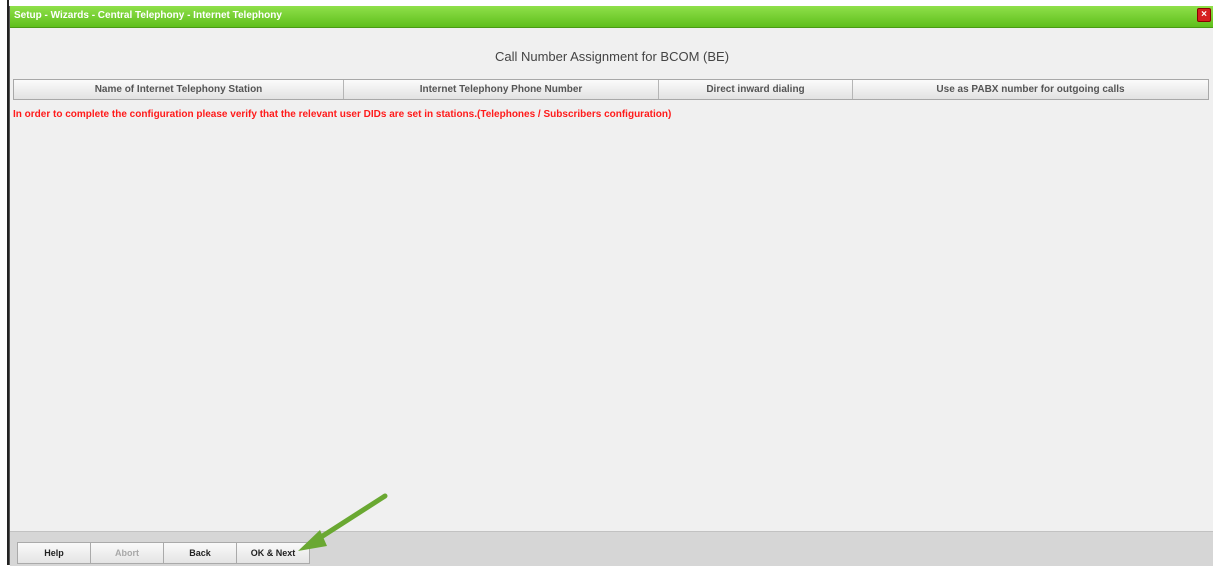 This screenshot has height=566, width=1213. What do you see at coordinates (127, 553) in the screenshot?
I see `abort-button: Abort` at bounding box center [127, 553].